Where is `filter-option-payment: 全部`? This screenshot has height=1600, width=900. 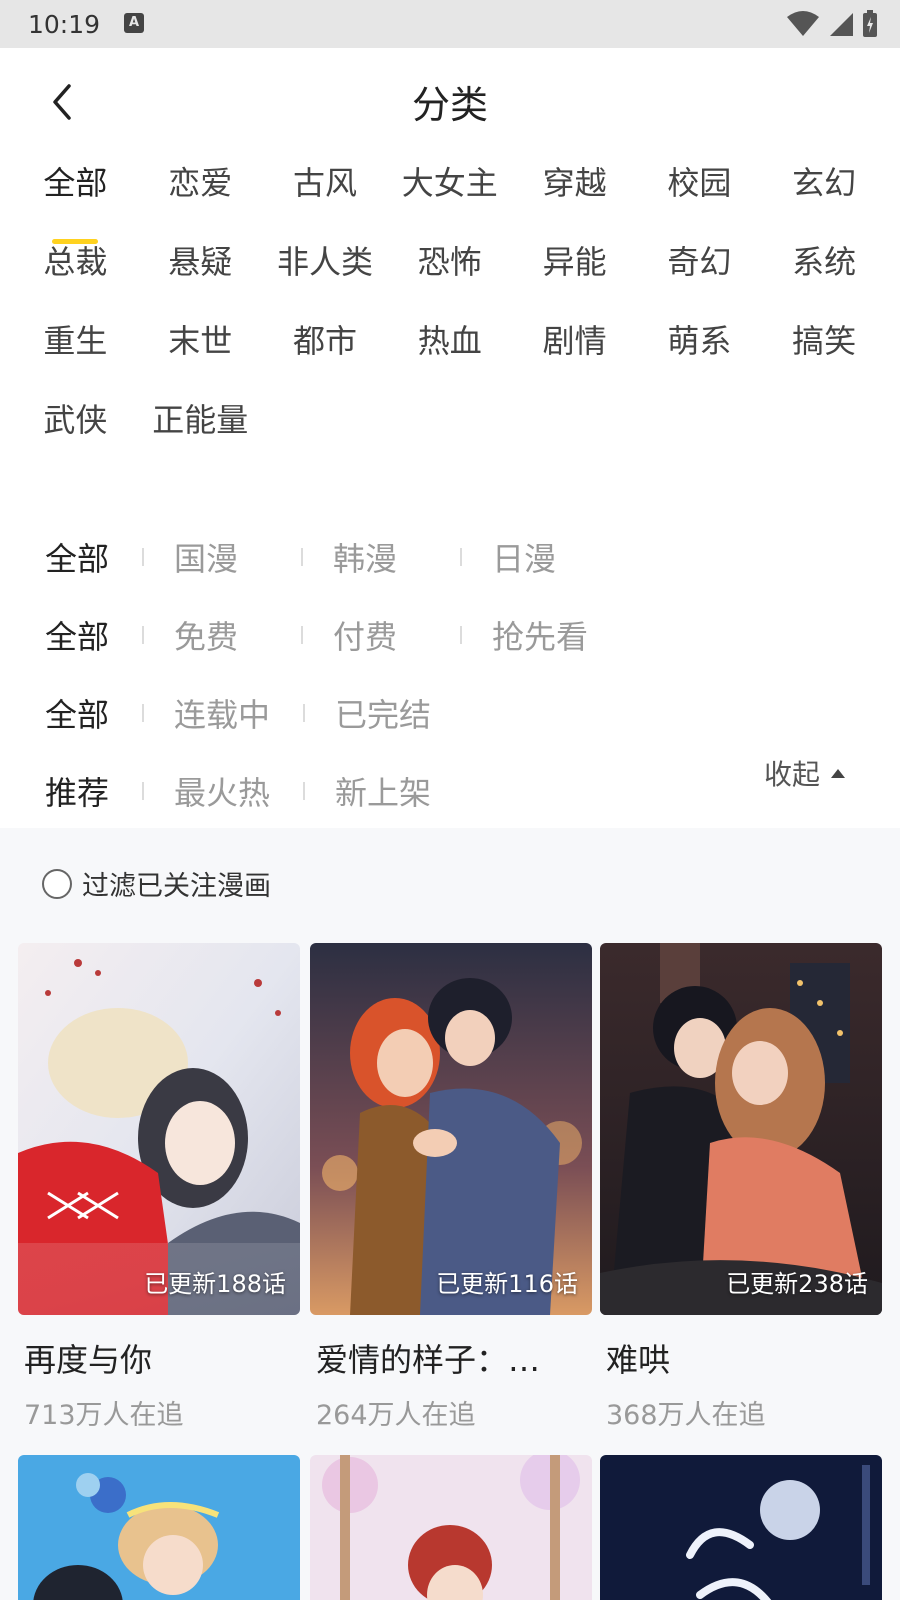 filter-option-payment: 全部 is located at coordinates (77, 635).